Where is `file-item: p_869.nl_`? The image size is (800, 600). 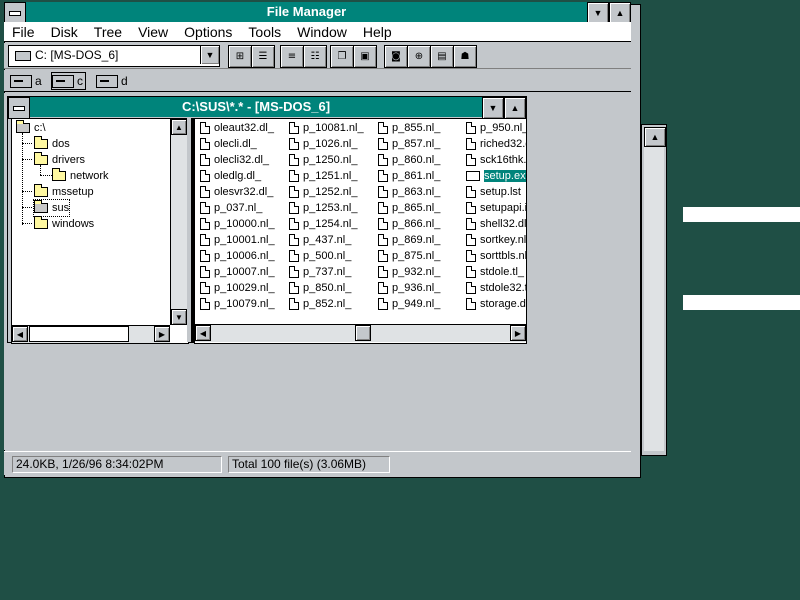
file-item: p_869.nl_ is located at coordinates (409, 240).